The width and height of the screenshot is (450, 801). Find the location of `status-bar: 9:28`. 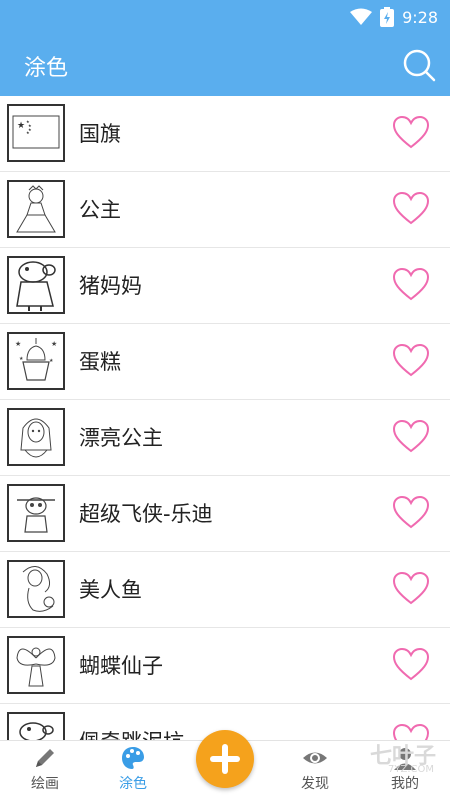

status-bar: 9:28 is located at coordinates (225, 17).